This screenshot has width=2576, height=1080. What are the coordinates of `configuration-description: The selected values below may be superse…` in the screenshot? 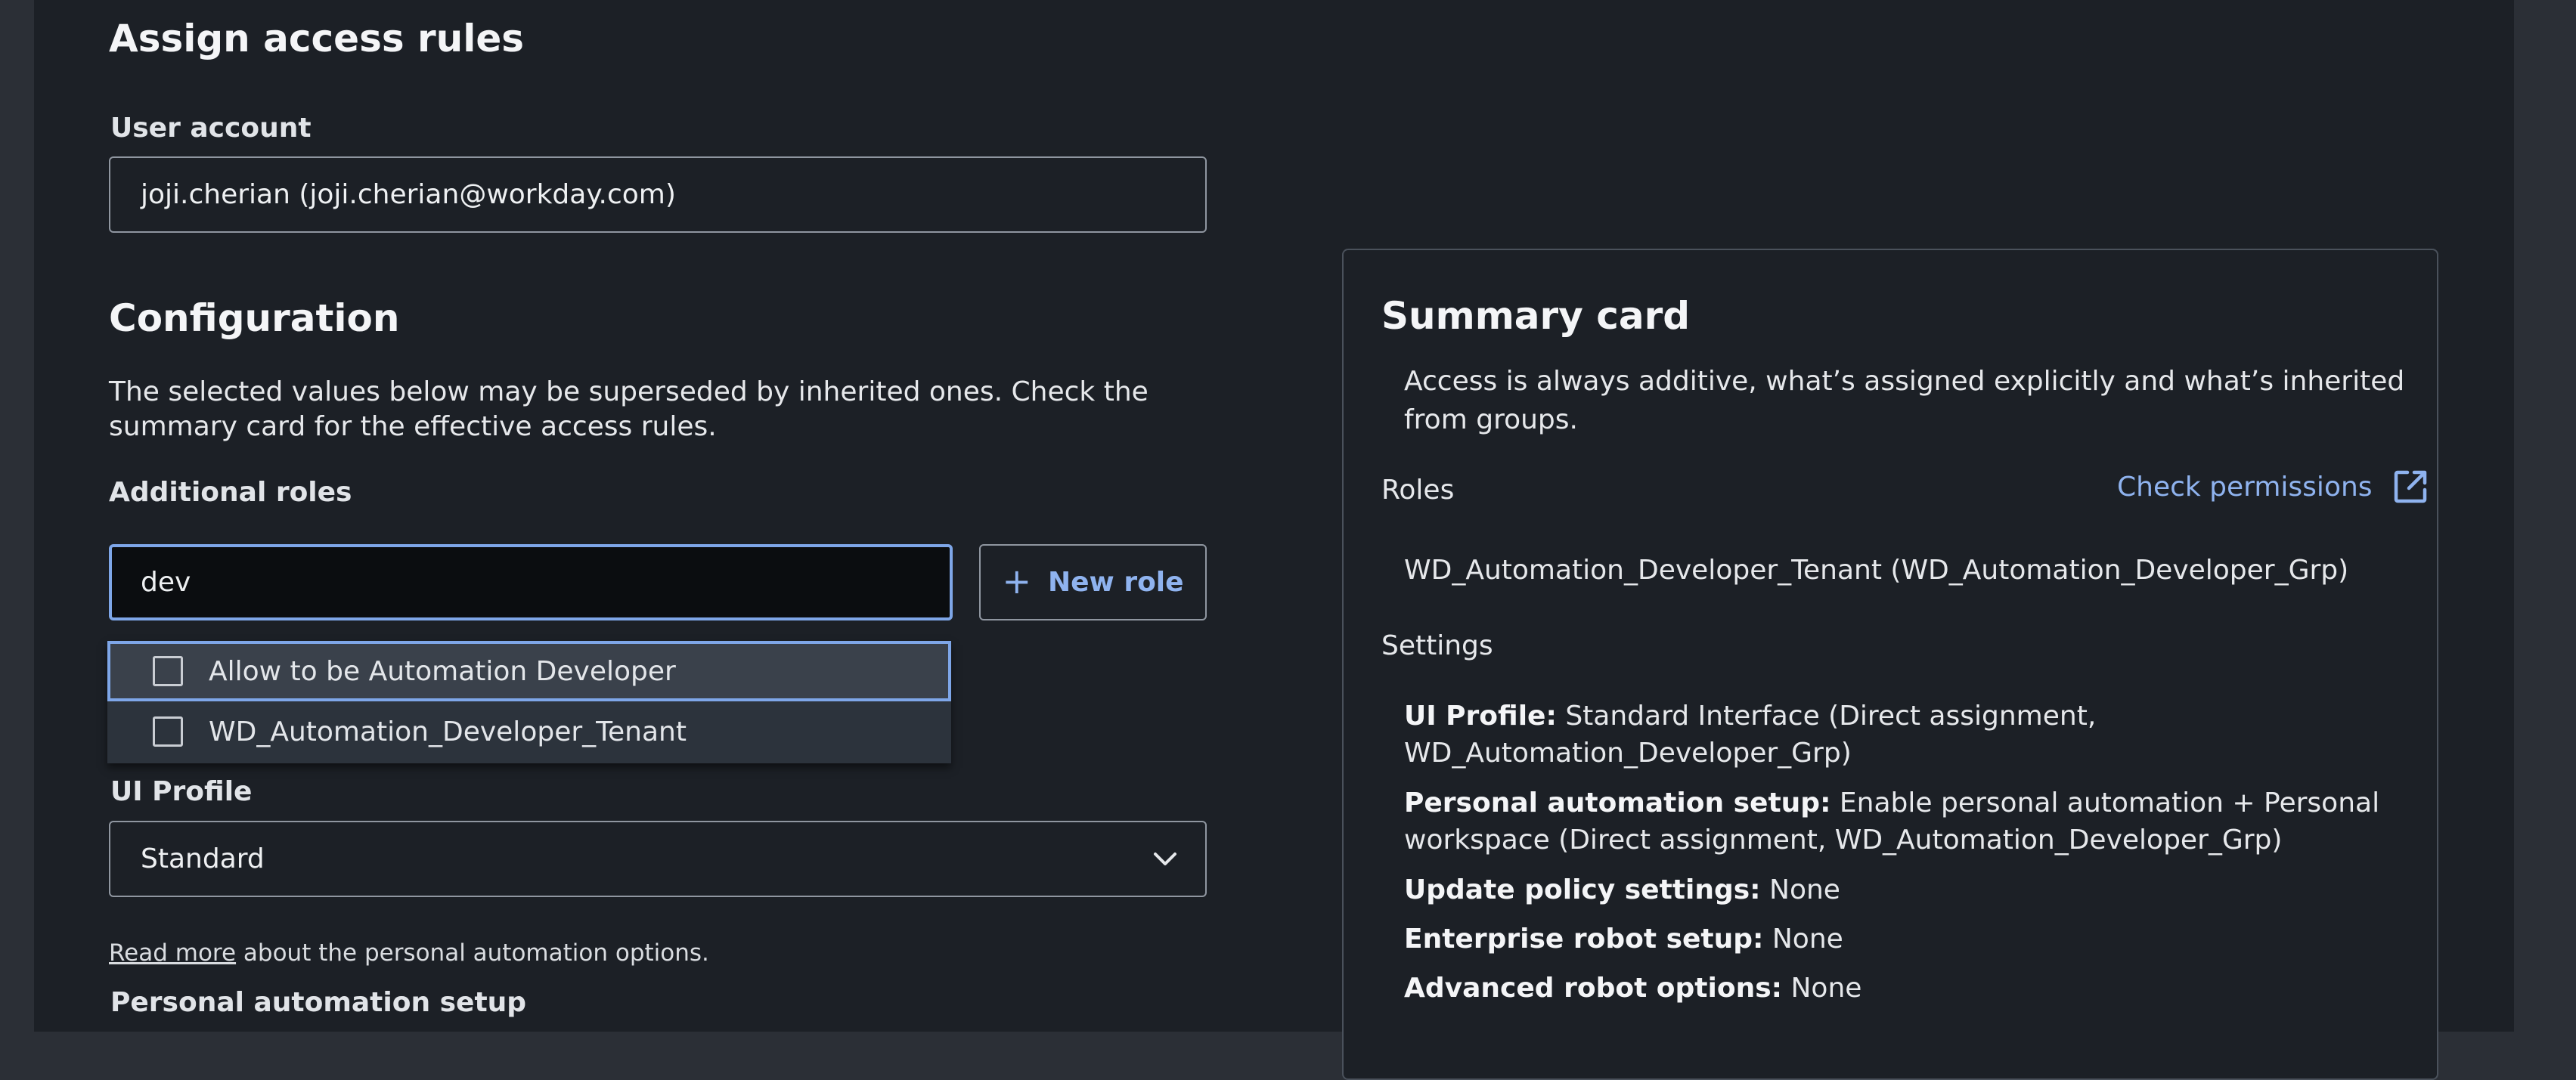 It's located at (629, 409).